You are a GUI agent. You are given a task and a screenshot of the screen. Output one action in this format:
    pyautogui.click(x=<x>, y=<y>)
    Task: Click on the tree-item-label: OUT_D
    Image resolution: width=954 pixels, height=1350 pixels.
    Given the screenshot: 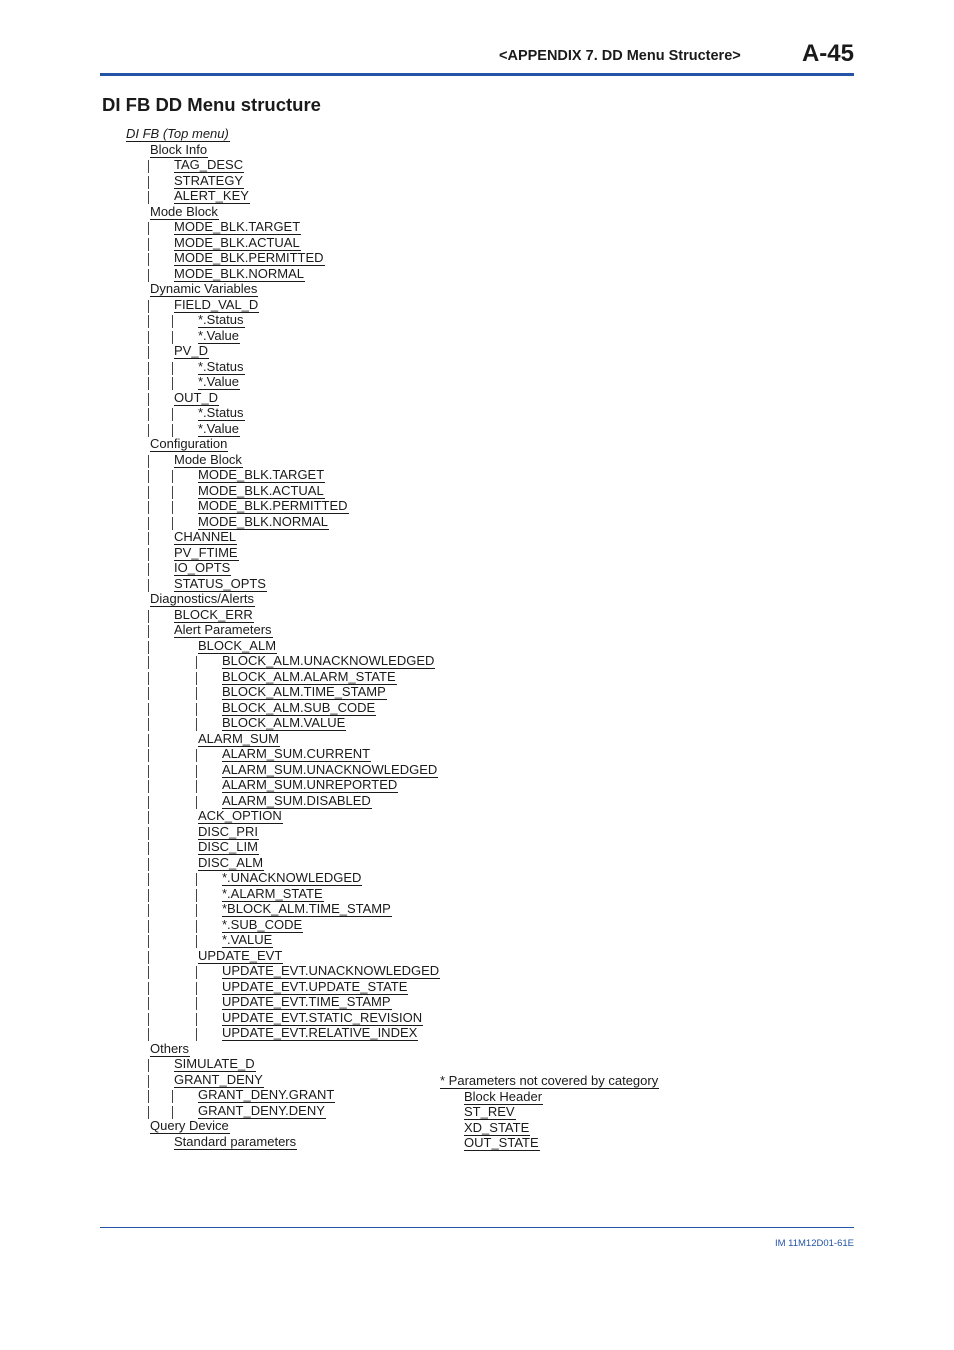 What is the action you would take?
    pyautogui.click(x=197, y=397)
    